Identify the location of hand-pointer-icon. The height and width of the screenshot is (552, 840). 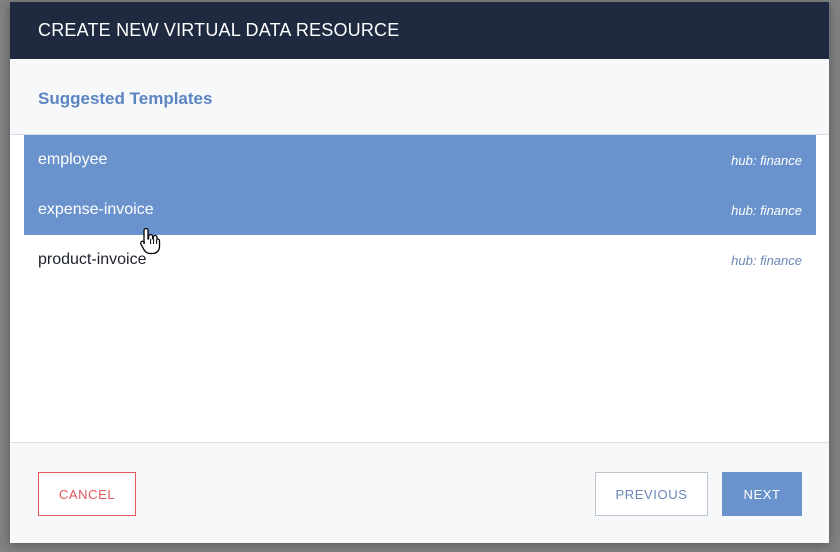
(150, 241).